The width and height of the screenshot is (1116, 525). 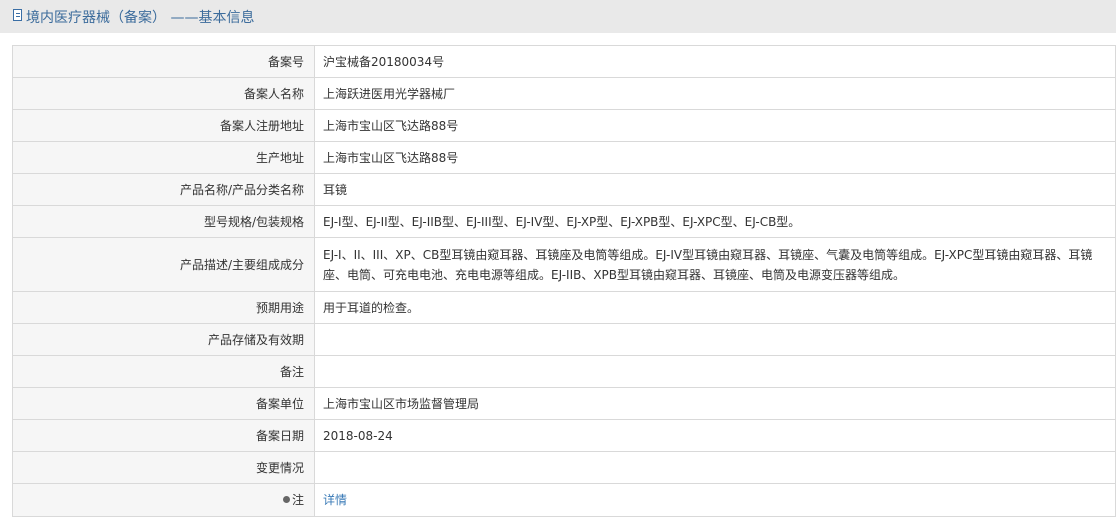 I want to click on table-row: 备案号 沪宝械备20180034号, so click(x=564, y=61).